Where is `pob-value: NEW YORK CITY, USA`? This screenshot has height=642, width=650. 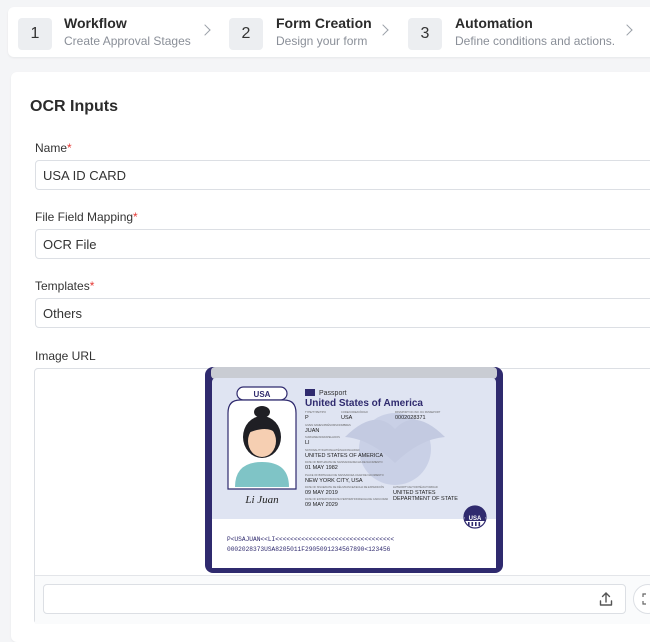 pob-value: NEW YORK CITY, USA is located at coordinates (334, 481).